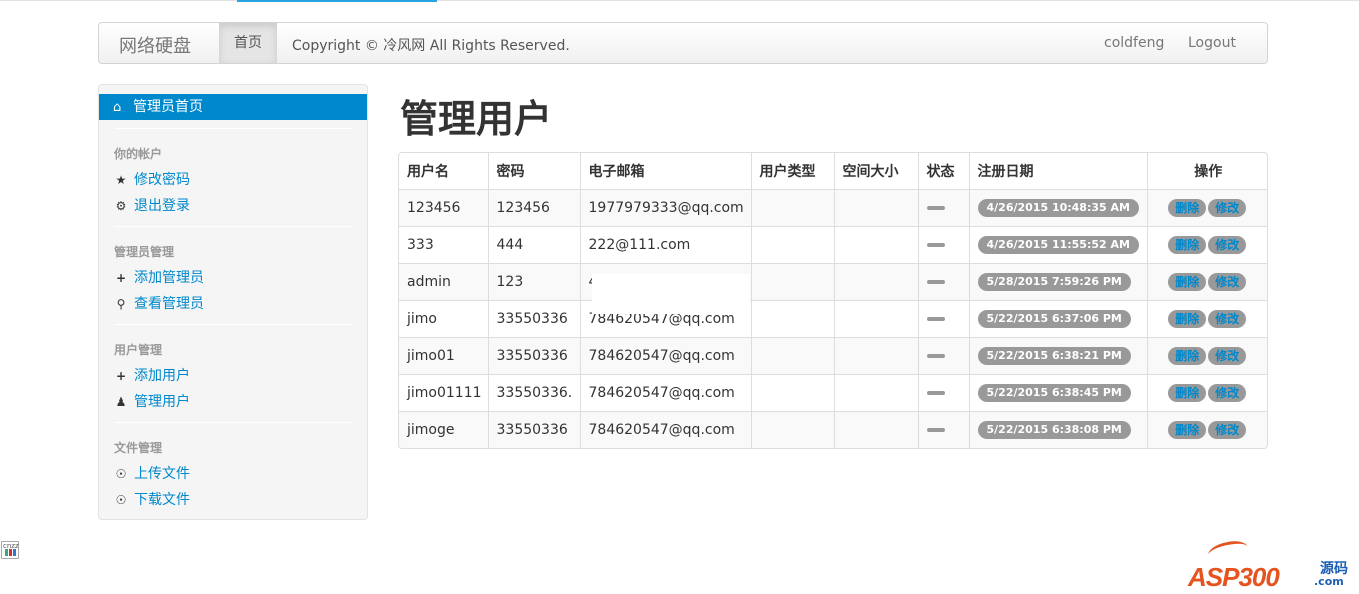  I want to click on cell-email: 784620547@qq.com, so click(665, 429).